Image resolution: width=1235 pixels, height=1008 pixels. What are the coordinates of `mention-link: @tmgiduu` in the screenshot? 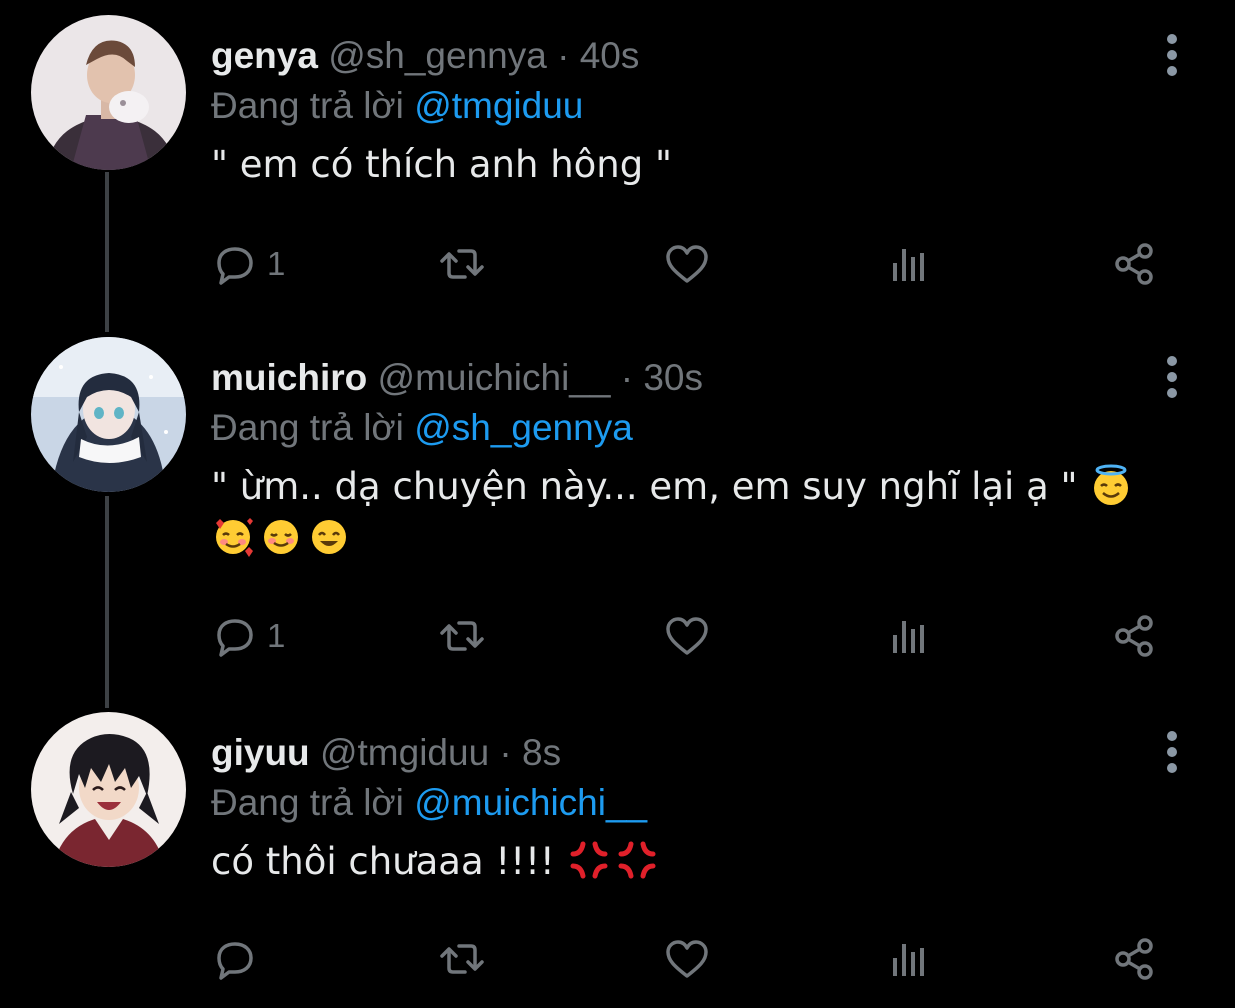 It's located at (498, 105).